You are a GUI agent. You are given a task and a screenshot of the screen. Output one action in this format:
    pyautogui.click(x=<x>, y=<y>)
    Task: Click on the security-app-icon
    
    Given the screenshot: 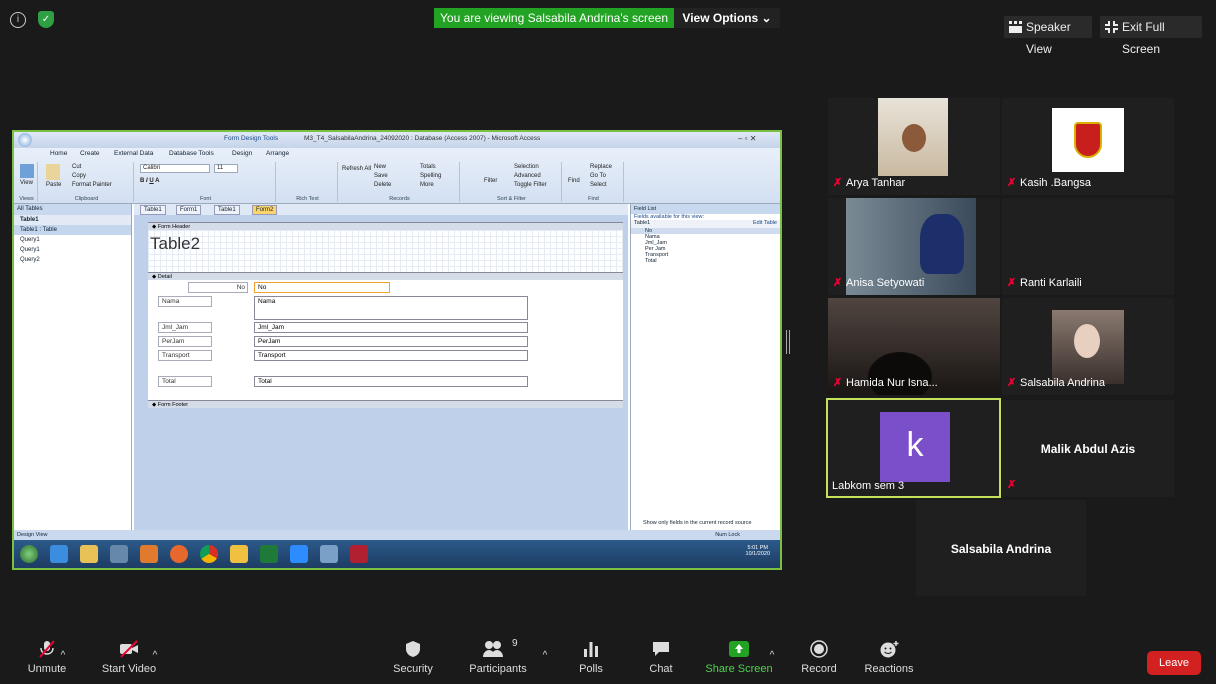 What is the action you would take?
    pyautogui.click(x=239, y=554)
    